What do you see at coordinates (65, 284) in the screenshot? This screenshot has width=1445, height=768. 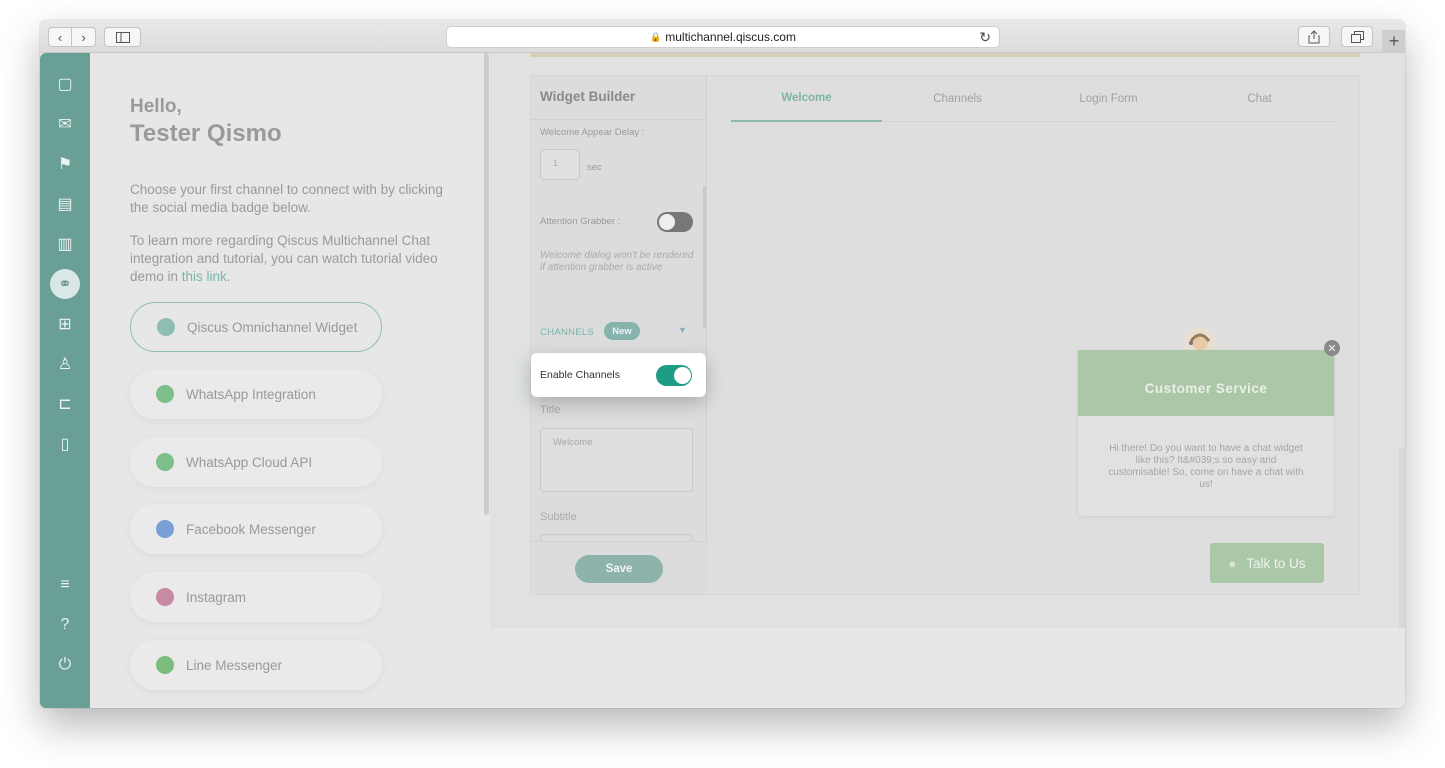 I see `integration-icon: ⚭` at bounding box center [65, 284].